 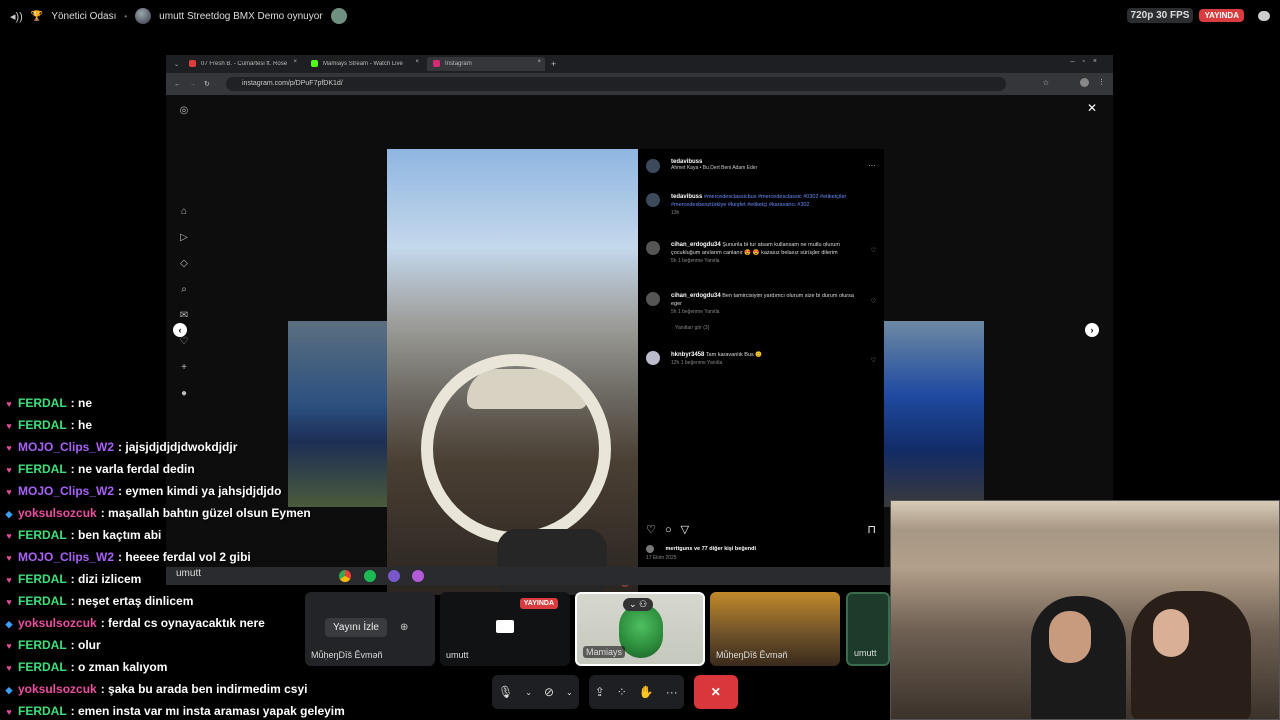 I want to click on reload-icon: ↻, so click(x=207, y=84).